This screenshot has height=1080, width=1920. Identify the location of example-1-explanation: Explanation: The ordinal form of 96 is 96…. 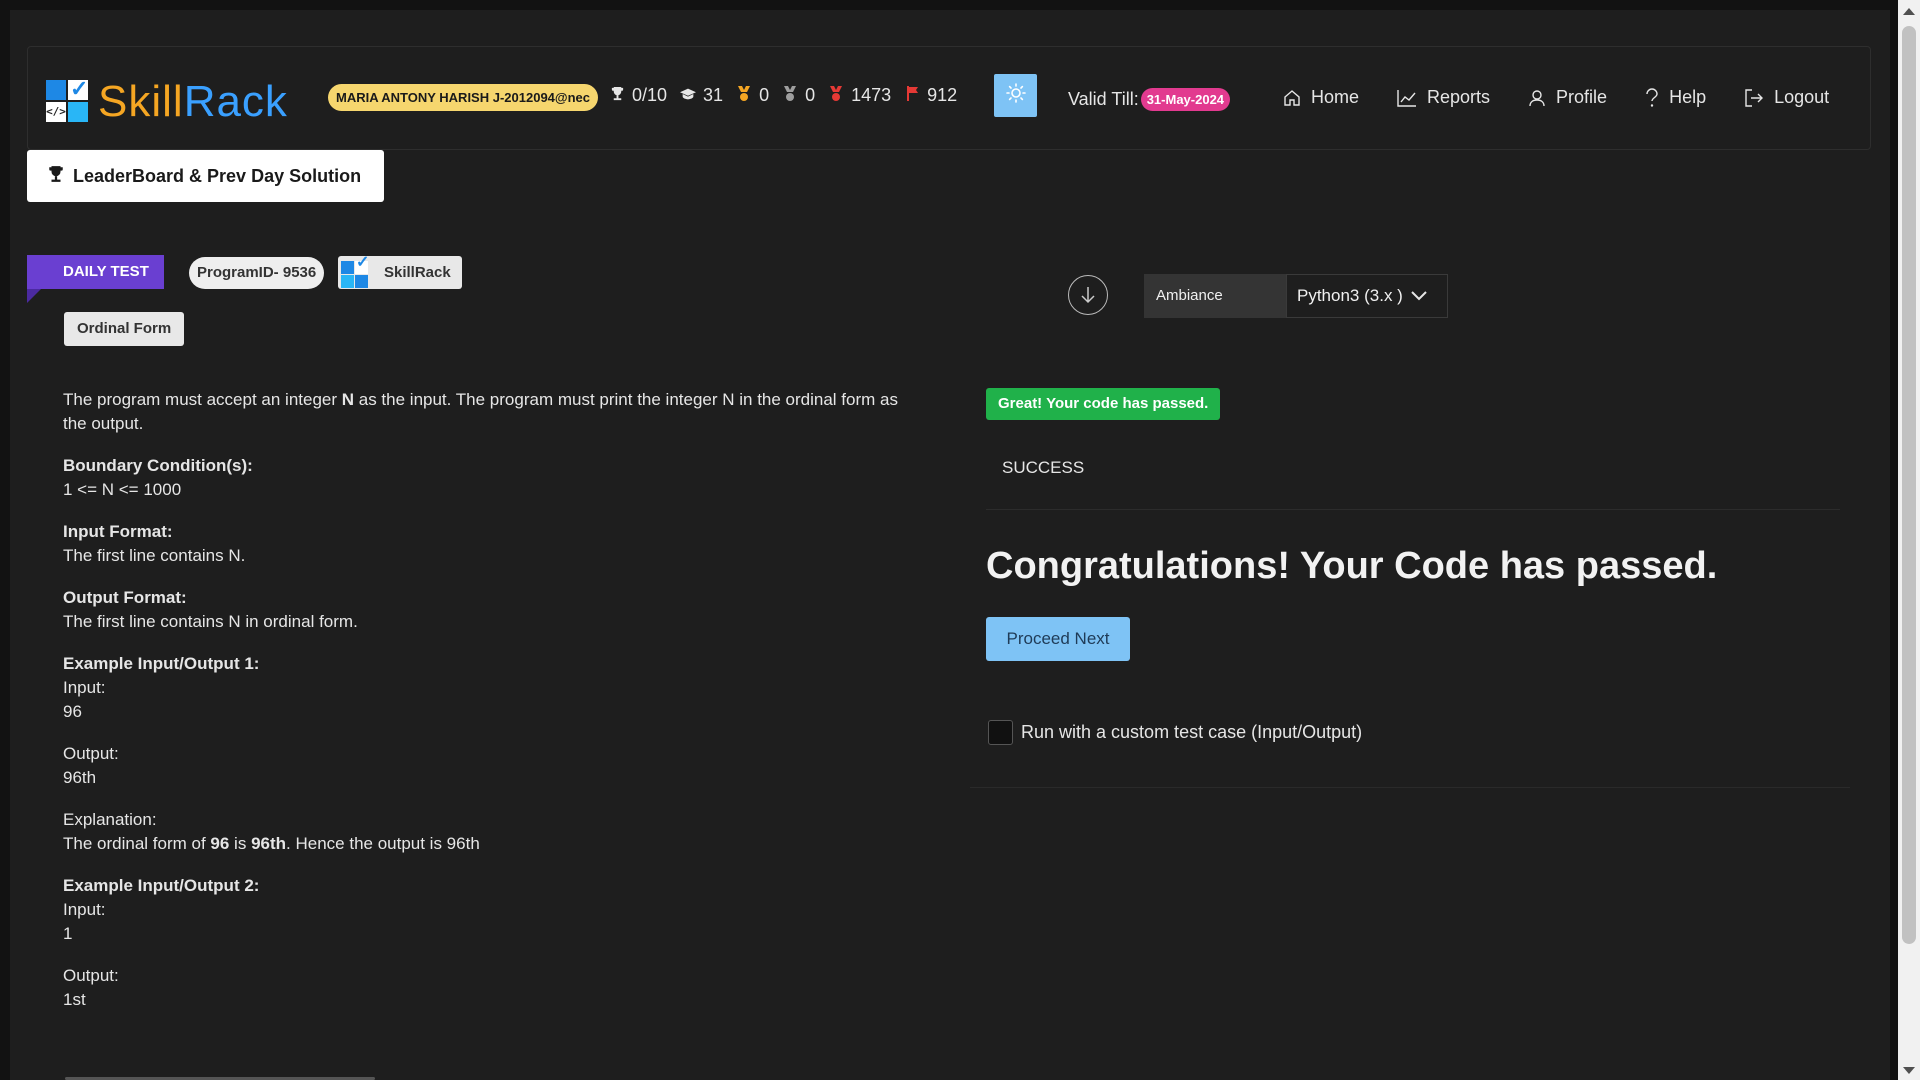
(271, 831).